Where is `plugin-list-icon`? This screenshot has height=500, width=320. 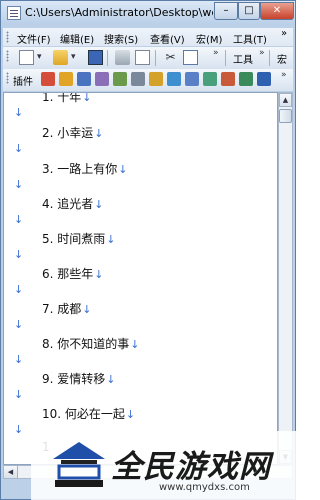
plugin-list-icon is located at coordinates (138, 79).